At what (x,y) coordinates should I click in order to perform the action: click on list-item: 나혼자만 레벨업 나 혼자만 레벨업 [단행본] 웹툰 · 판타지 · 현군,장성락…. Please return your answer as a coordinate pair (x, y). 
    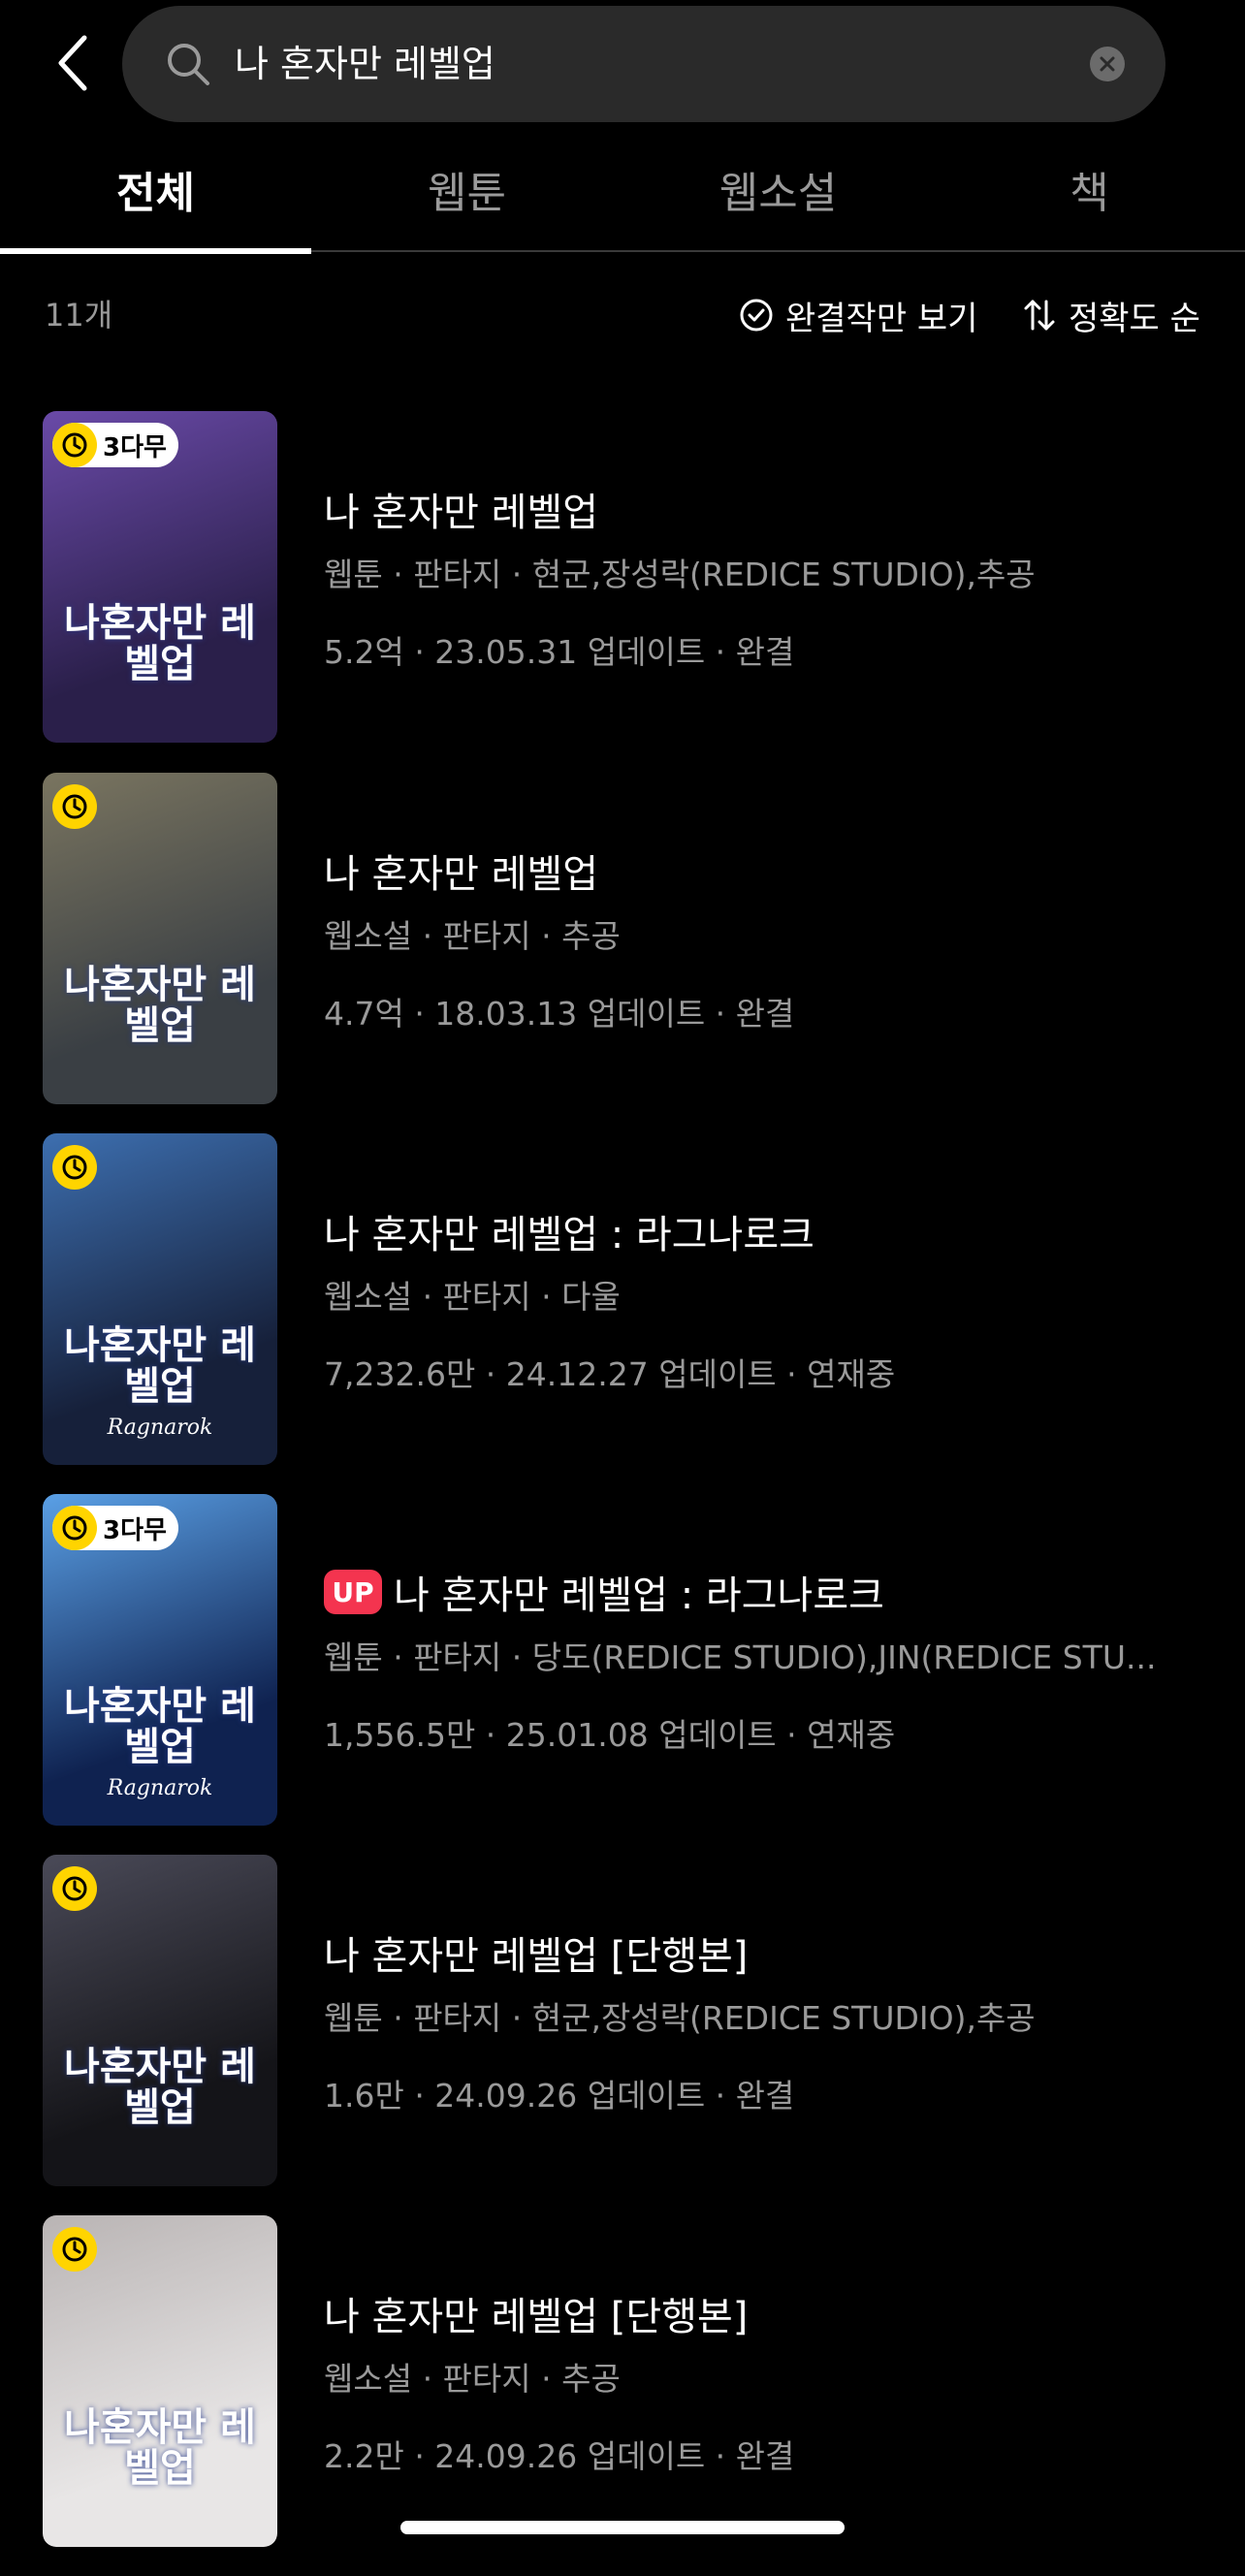
    Looking at the image, I should click on (622, 2035).